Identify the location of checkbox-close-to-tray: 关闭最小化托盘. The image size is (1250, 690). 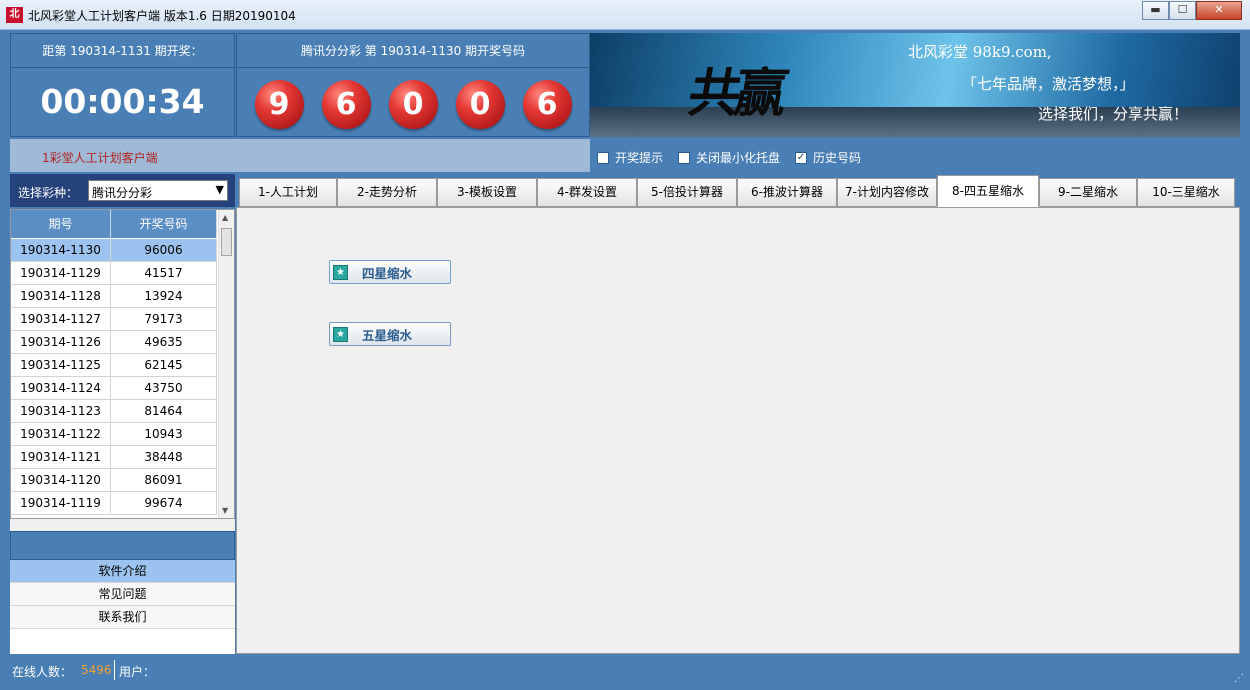
(729, 157).